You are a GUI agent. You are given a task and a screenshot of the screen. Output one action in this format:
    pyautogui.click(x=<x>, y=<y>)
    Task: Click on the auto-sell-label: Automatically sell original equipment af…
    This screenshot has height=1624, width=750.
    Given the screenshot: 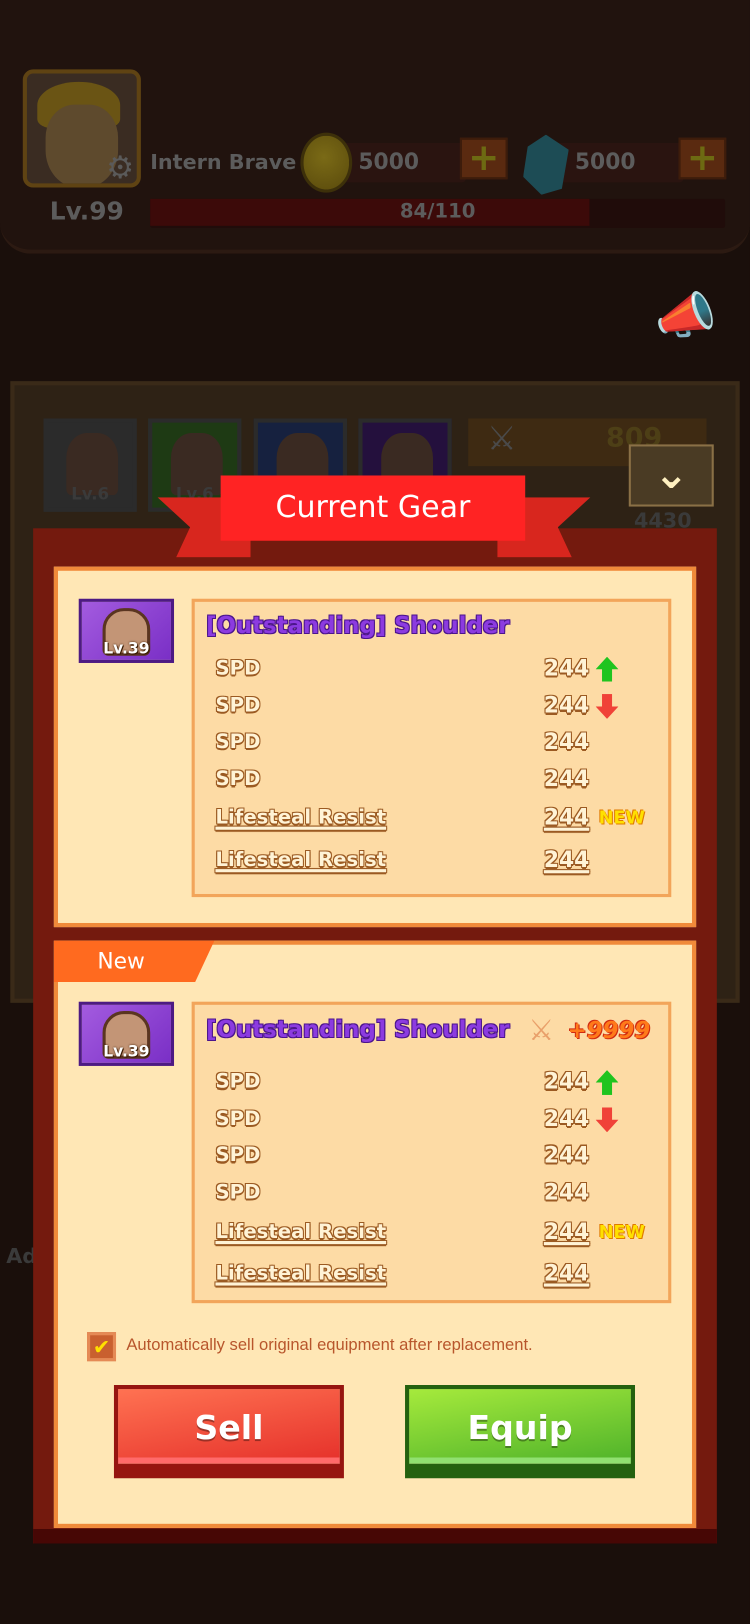 What is the action you would take?
    pyautogui.click(x=329, y=1345)
    